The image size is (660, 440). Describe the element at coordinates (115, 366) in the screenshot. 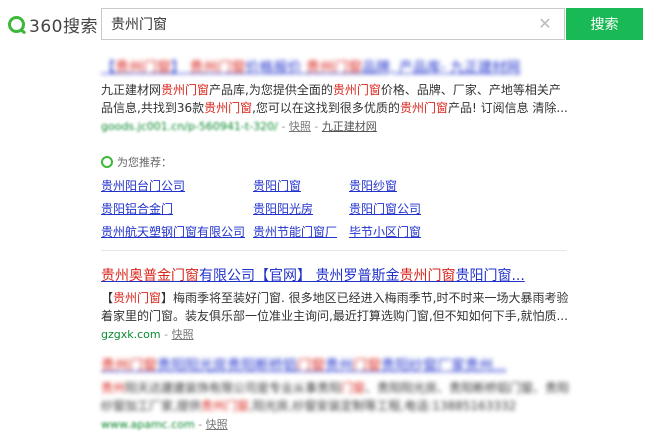

I see `title-highlight: 贵州` at that location.